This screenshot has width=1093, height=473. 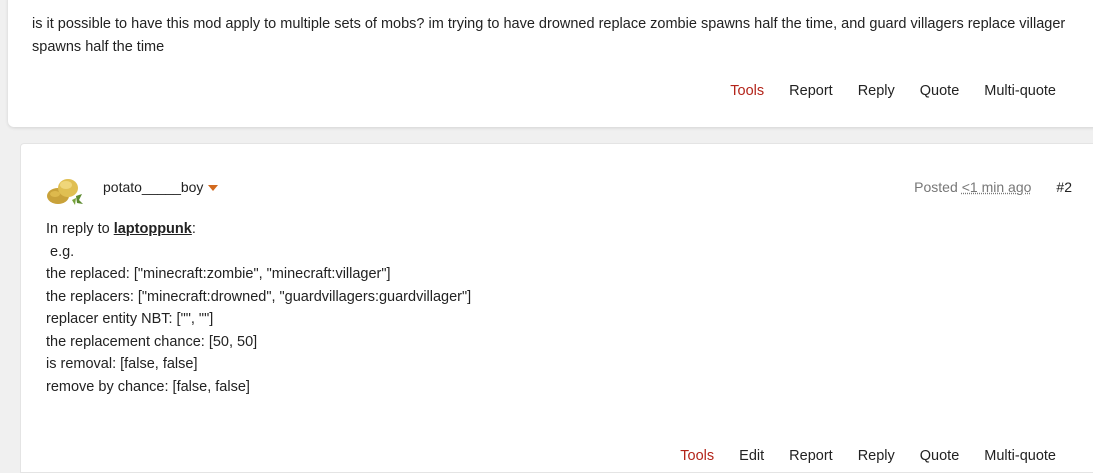 What do you see at coordinates (148, 386) in the screenshot?
I see `content-line: remove by chance: [false, false]` at bounding box center [148, 386].